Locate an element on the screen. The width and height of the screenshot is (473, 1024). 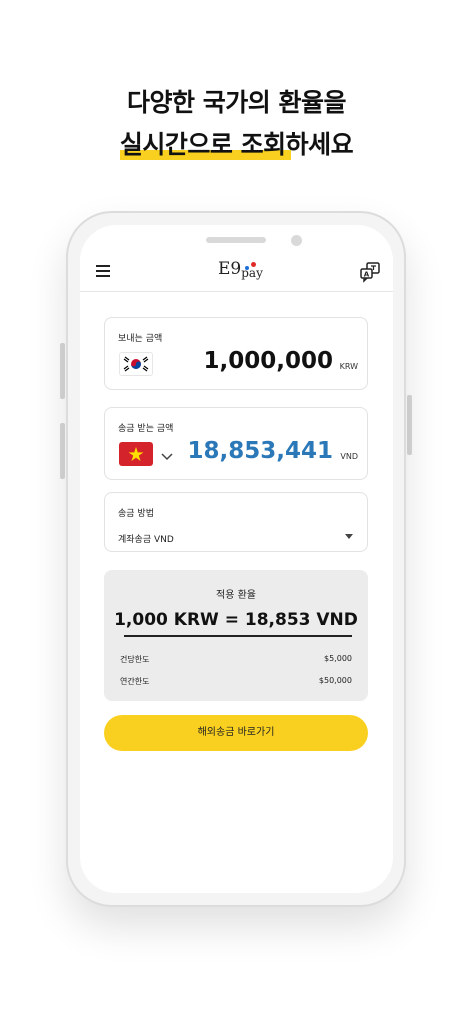
annual-limit-label: 연간한도 is located at coordinates (135, 681).